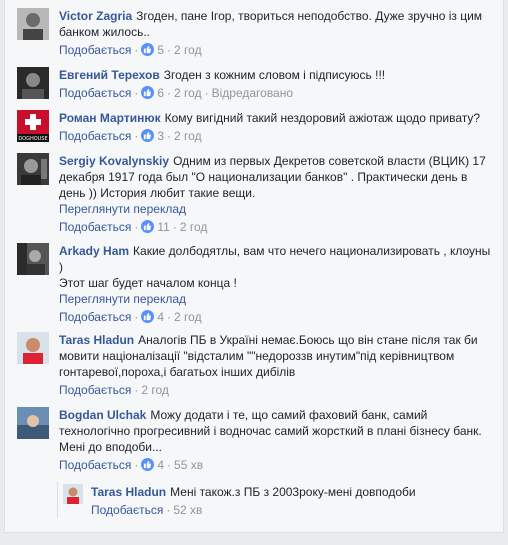  I want to click on comment-author: Sergiy Kovalynskiy, so click(114, 161).